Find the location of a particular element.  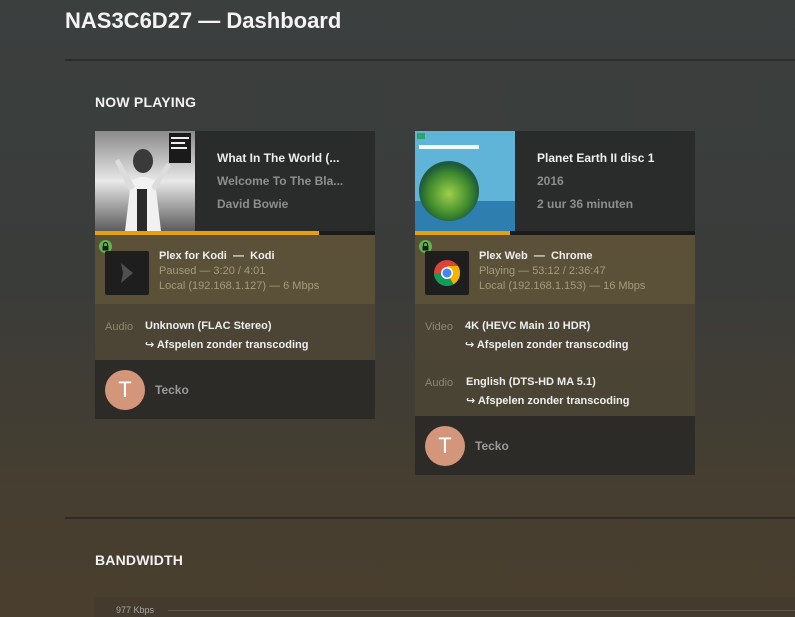

album-art is located at coordinates (145, 181).